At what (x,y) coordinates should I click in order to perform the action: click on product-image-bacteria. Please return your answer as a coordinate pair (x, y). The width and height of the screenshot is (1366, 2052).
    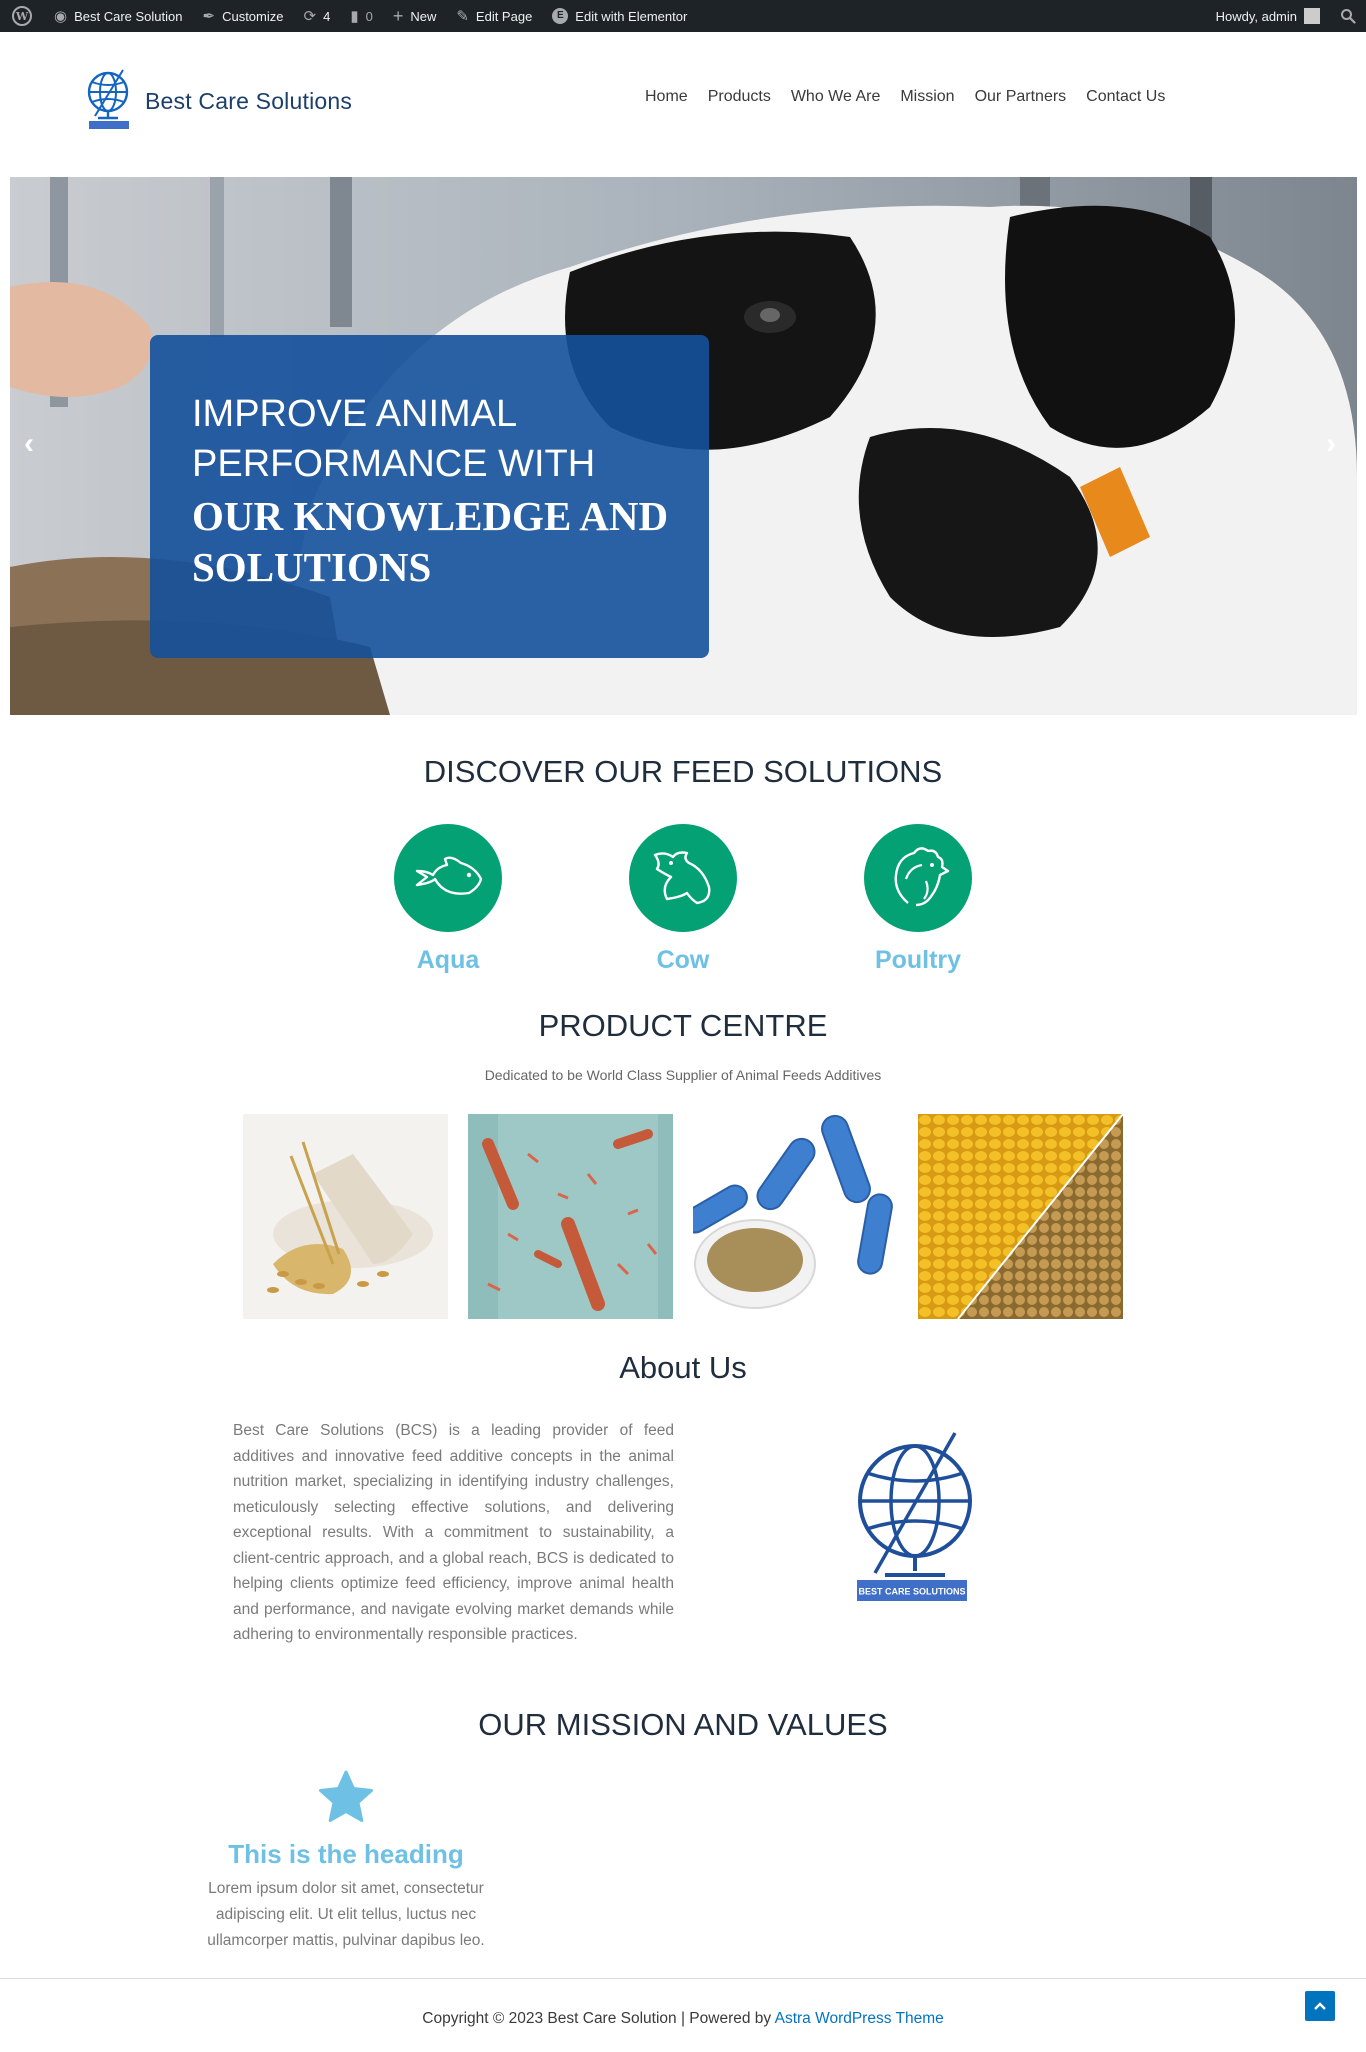
    Looking at the image, I should click on (570, 1216).